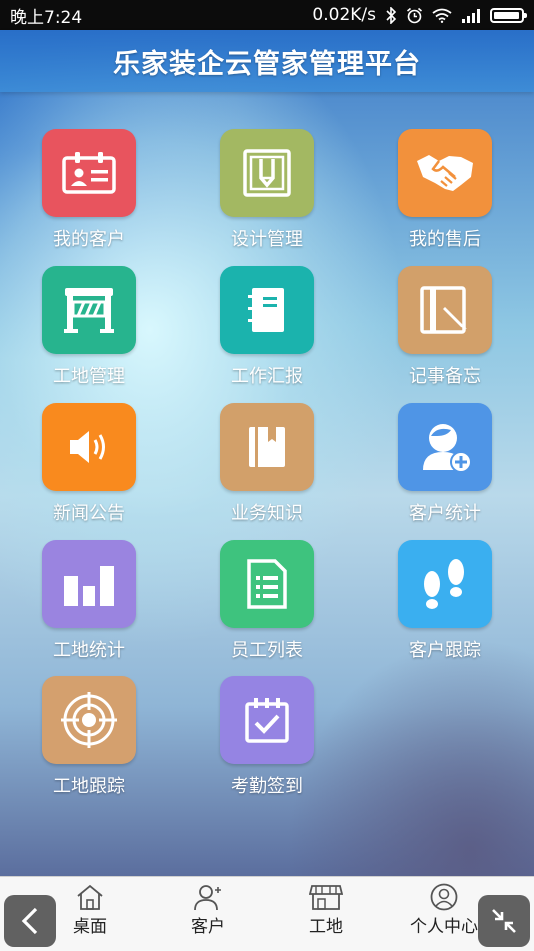 The height and width of the screenshot is (951, 534). Describe the element at coordinates (90, 897) in the screenshot. I see `home-icon` at that location.